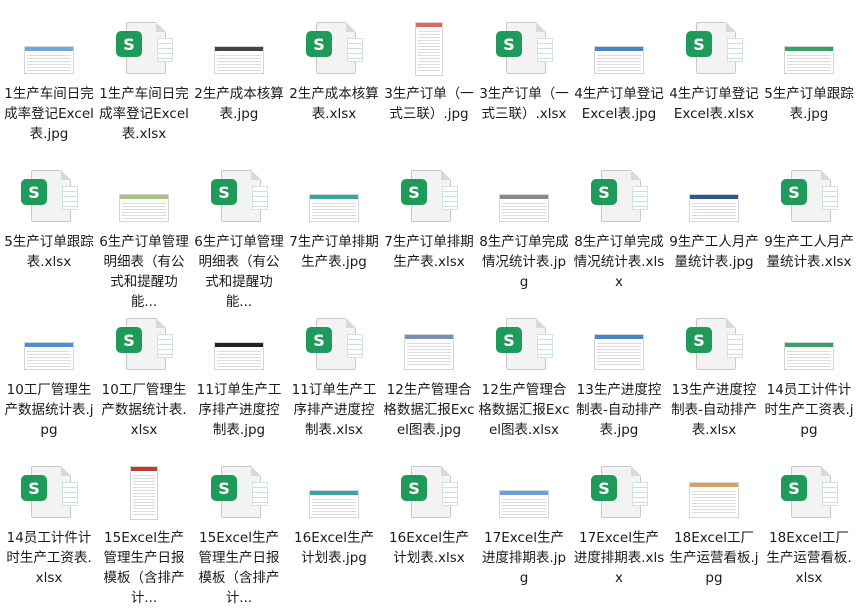 This screenshot has height=608, width=858. I want to click on file-name: 8生产订单完成情况统计表.xlsx, so click(619, 262).